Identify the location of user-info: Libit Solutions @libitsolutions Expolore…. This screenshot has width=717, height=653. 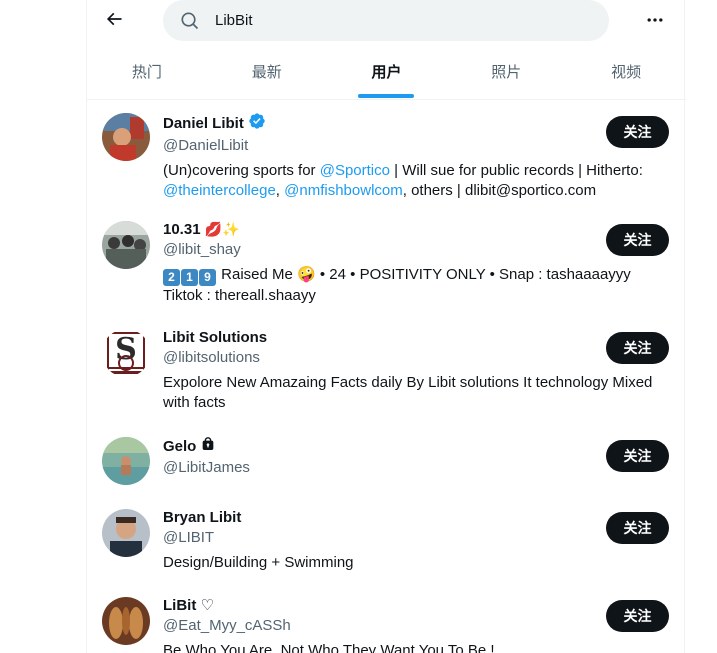
(413, 370).